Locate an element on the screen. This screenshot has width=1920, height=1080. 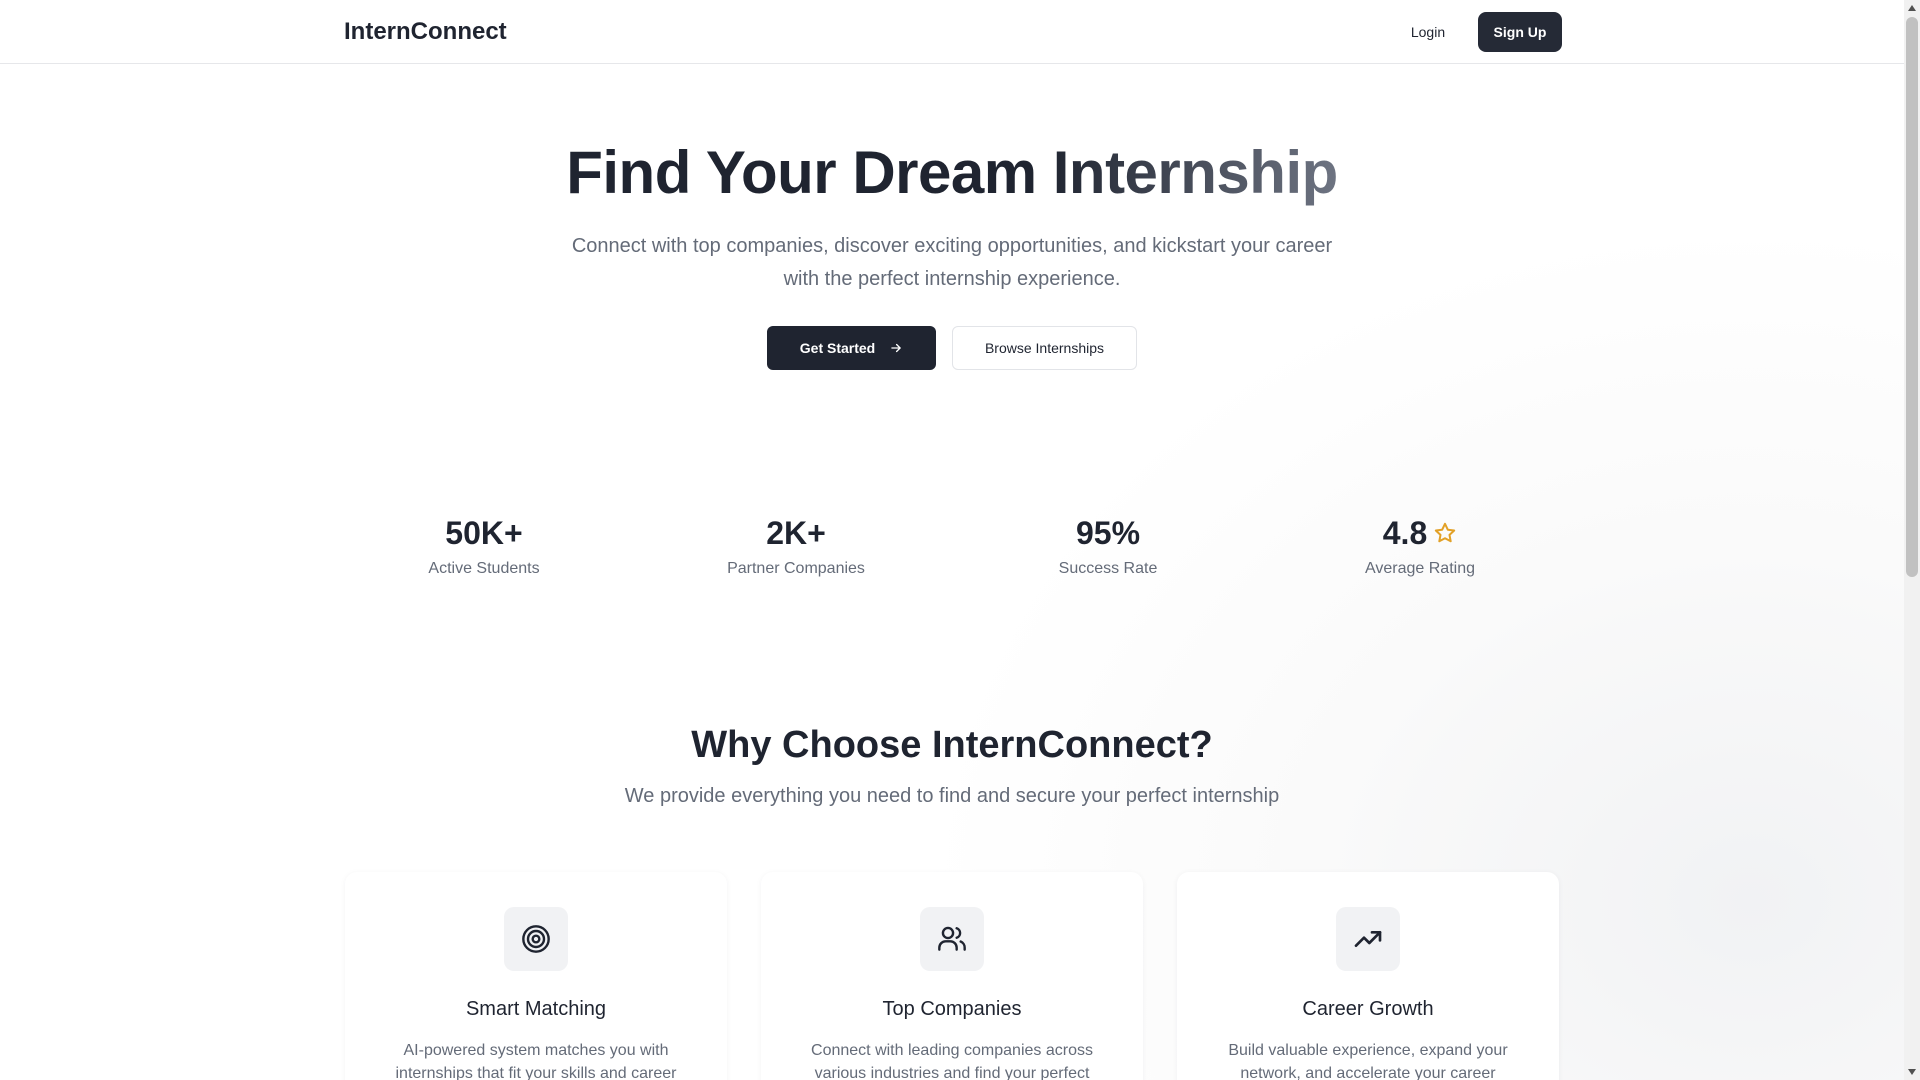
users-icon is located at coordinates (952, 938).